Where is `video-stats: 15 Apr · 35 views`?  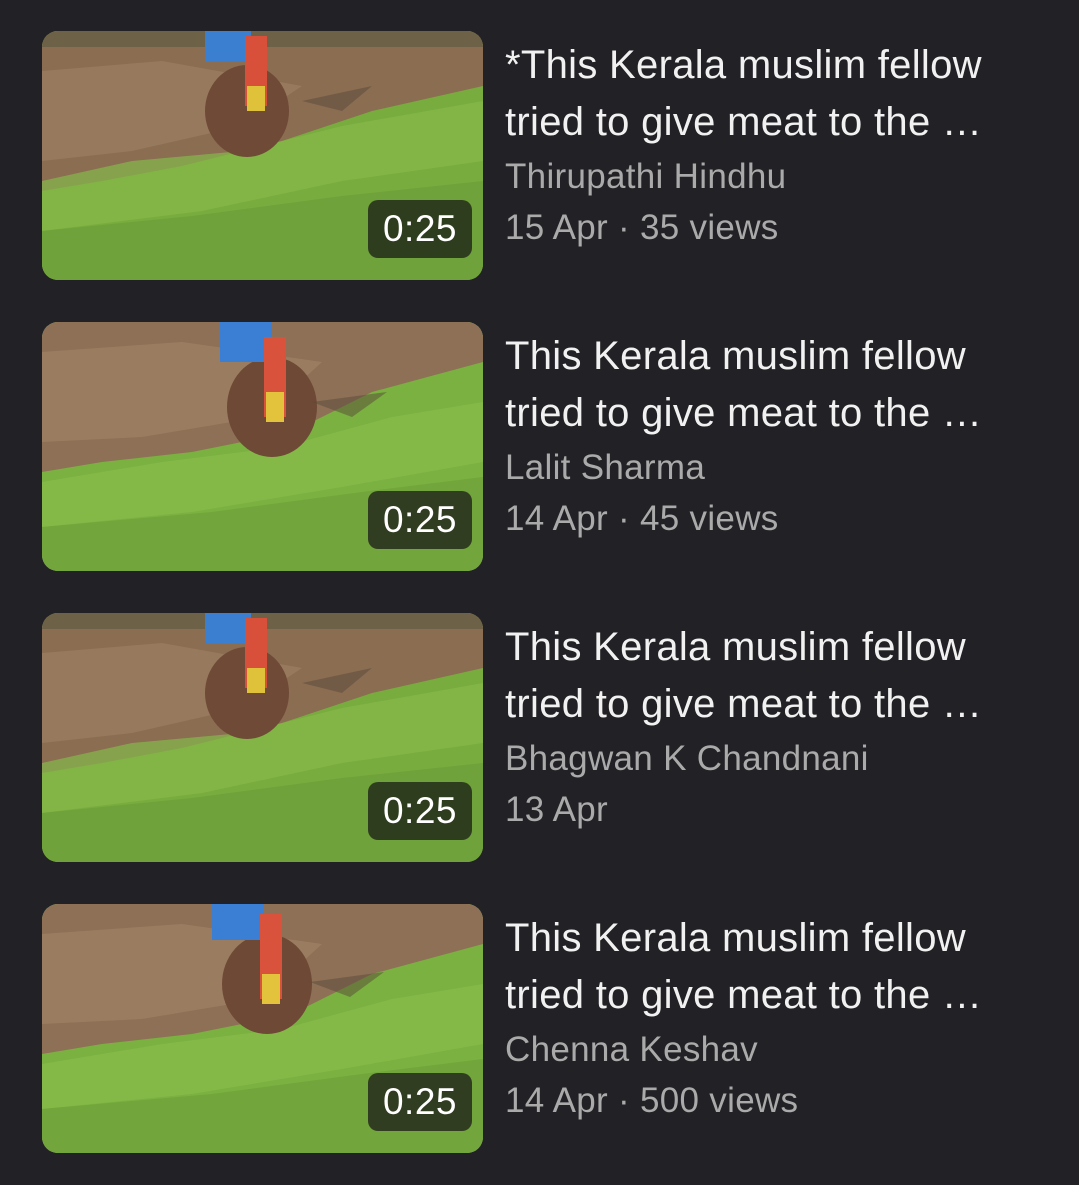 video-stats: 15 Apr · 35 views is located at coordinates (642, 227).